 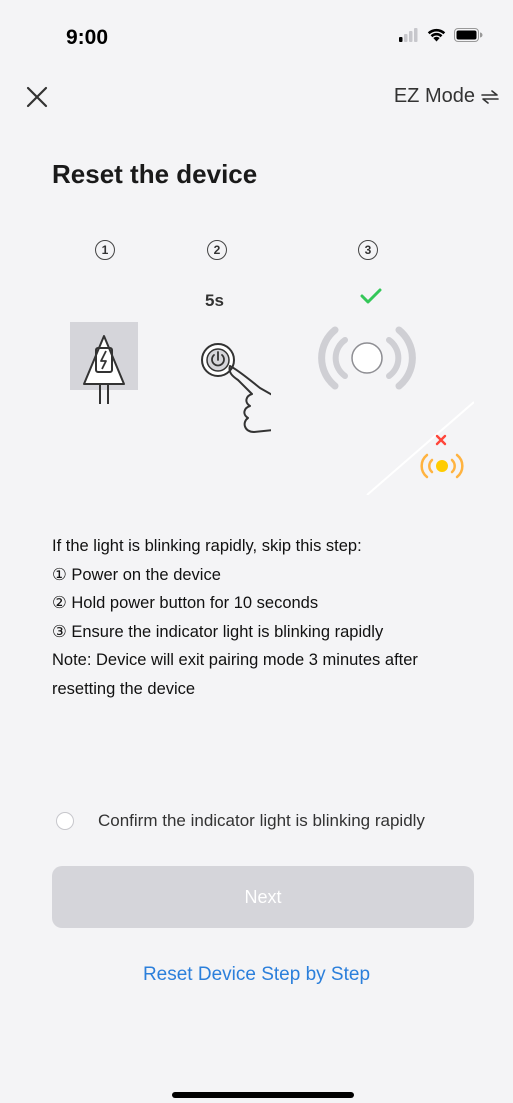 I want to click on radio-circle-icon, so click(x=65, y=821).